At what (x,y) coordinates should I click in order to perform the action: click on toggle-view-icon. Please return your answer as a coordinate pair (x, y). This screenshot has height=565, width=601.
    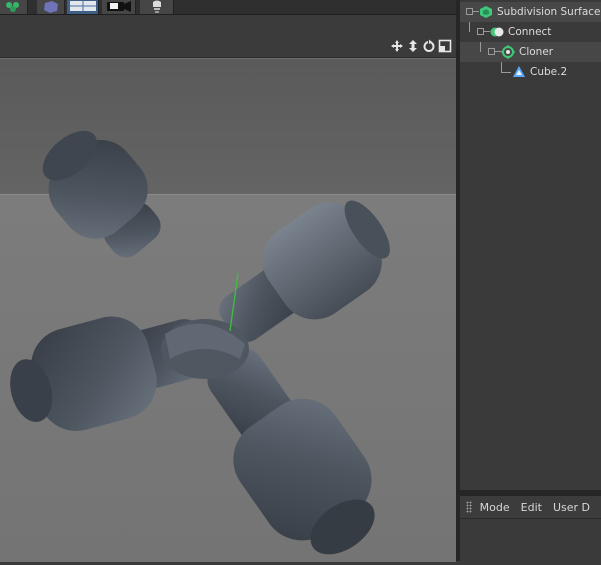
    Looking at the image, I should click on (445, 46).